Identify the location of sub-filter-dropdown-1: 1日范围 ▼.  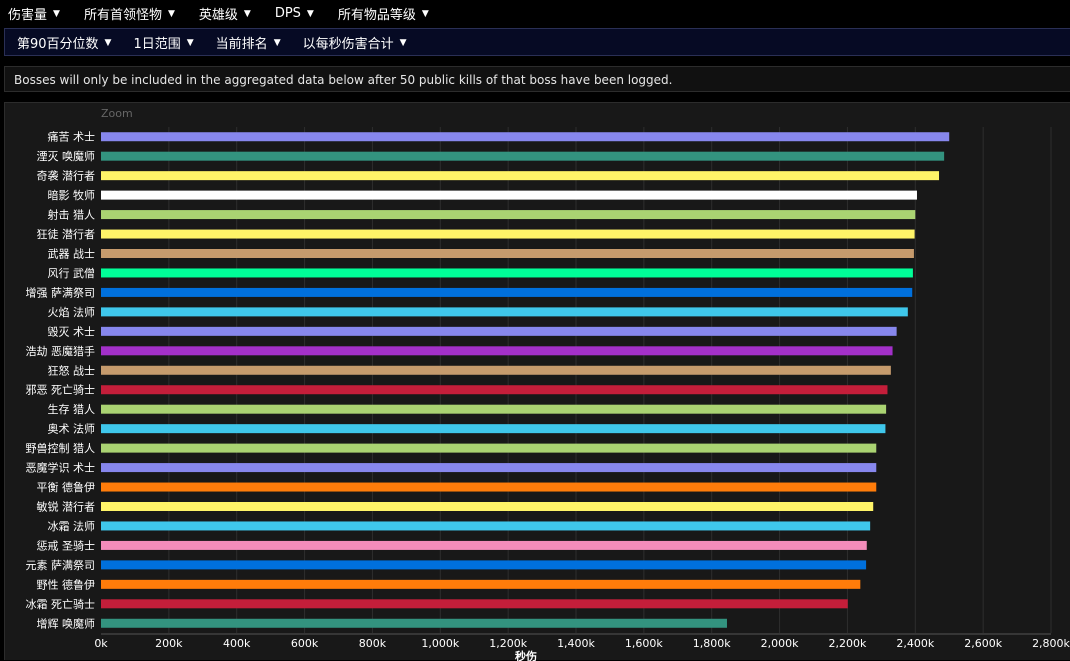
(163, 42).